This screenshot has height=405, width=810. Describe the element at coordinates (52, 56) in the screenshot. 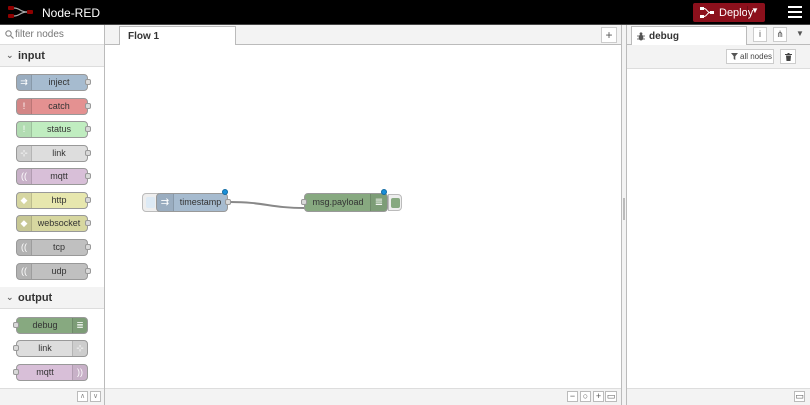

I see `category-input-header: ⌄ input` at that location.